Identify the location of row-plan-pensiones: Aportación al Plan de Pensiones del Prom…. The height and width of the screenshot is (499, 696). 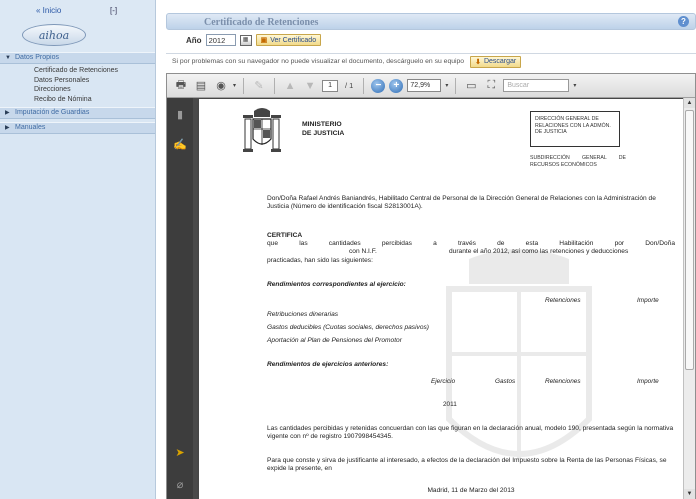
(334, 340).